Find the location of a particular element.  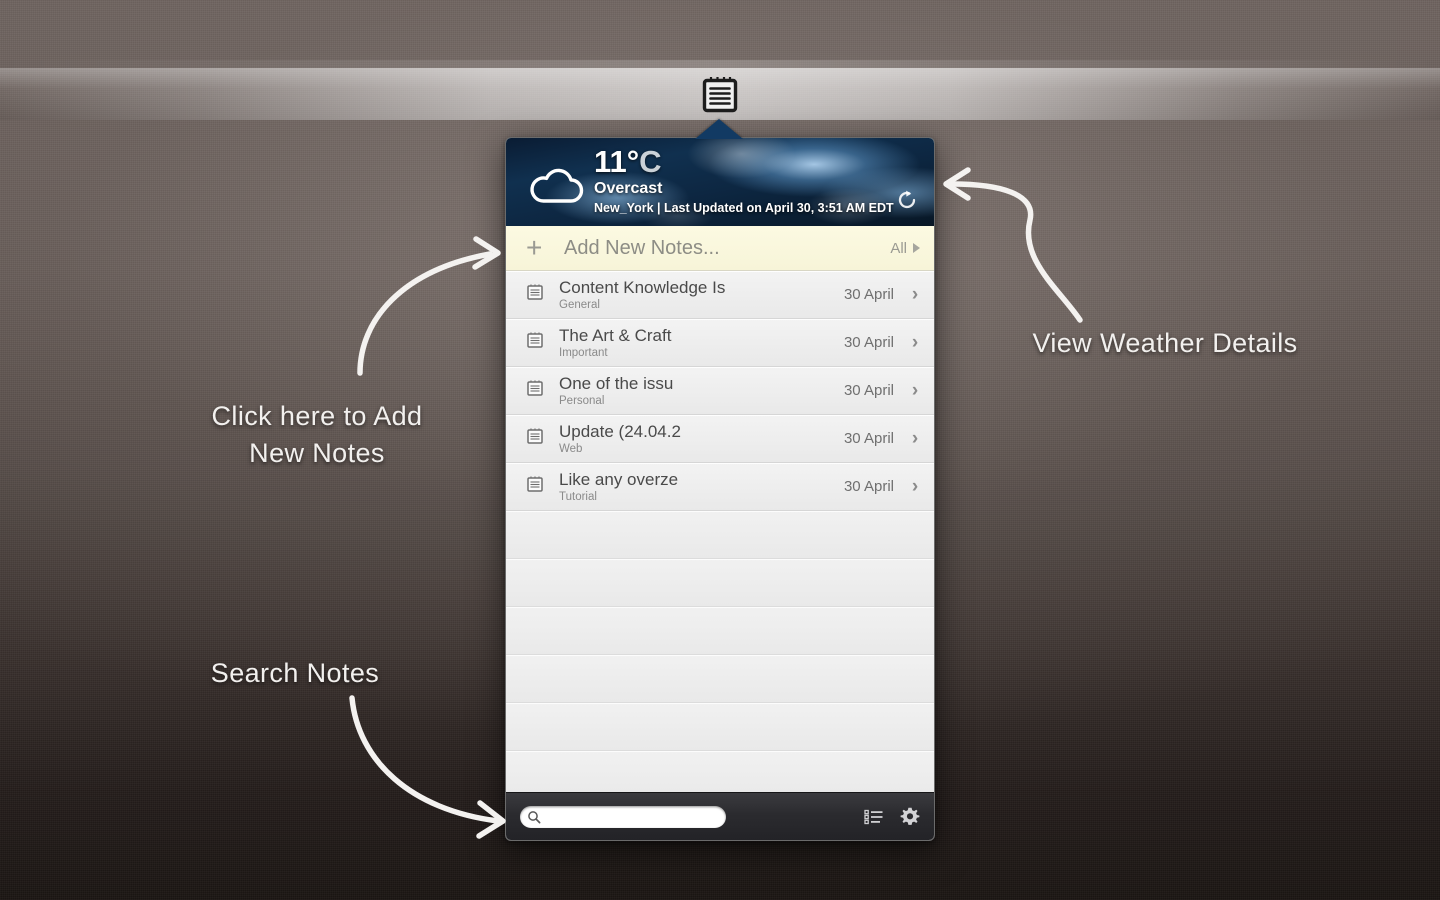

annotation-add-notes-line1: Click here to Add is located at coordinates (317, 416).